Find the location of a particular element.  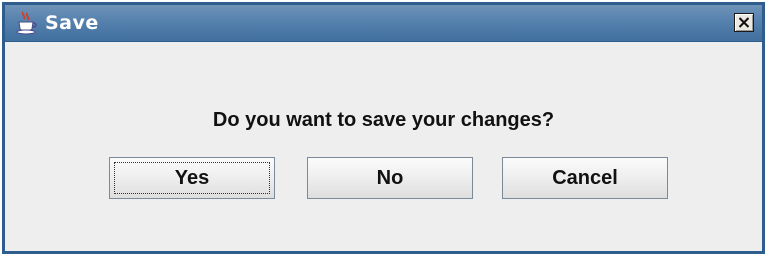

close-x-icon is located at coordinates (744, 22).